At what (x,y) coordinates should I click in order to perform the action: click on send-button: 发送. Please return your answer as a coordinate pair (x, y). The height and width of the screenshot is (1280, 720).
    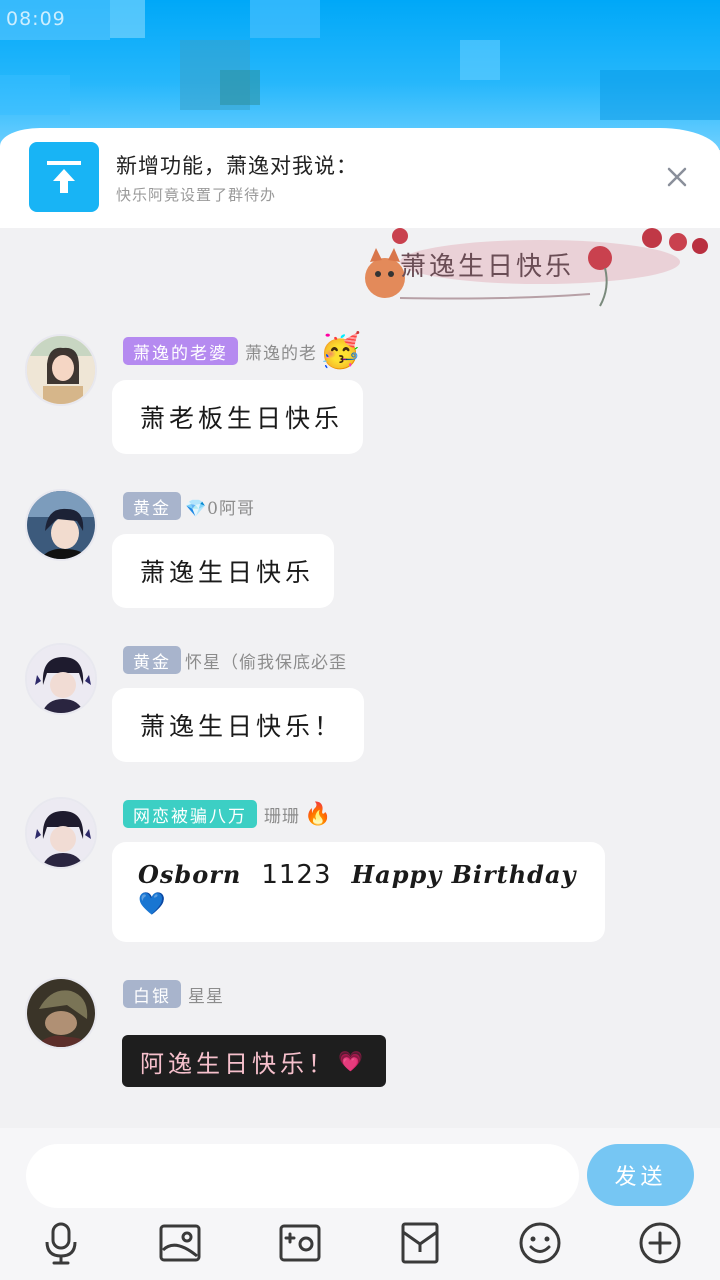
    Looking at the image, I should click on (640, 1175).